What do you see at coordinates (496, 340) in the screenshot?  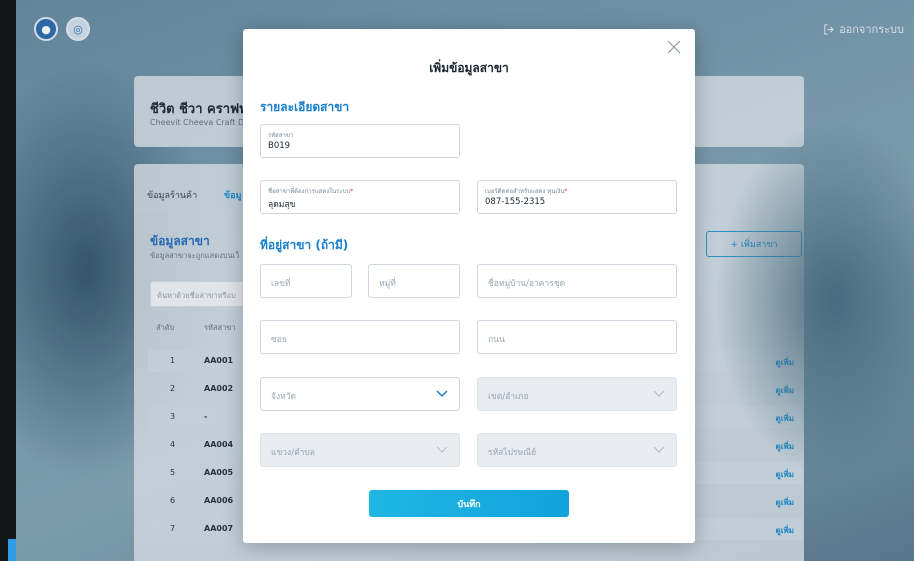 I see `road-placeholder: ถนน` at bounding box center [496, 340].